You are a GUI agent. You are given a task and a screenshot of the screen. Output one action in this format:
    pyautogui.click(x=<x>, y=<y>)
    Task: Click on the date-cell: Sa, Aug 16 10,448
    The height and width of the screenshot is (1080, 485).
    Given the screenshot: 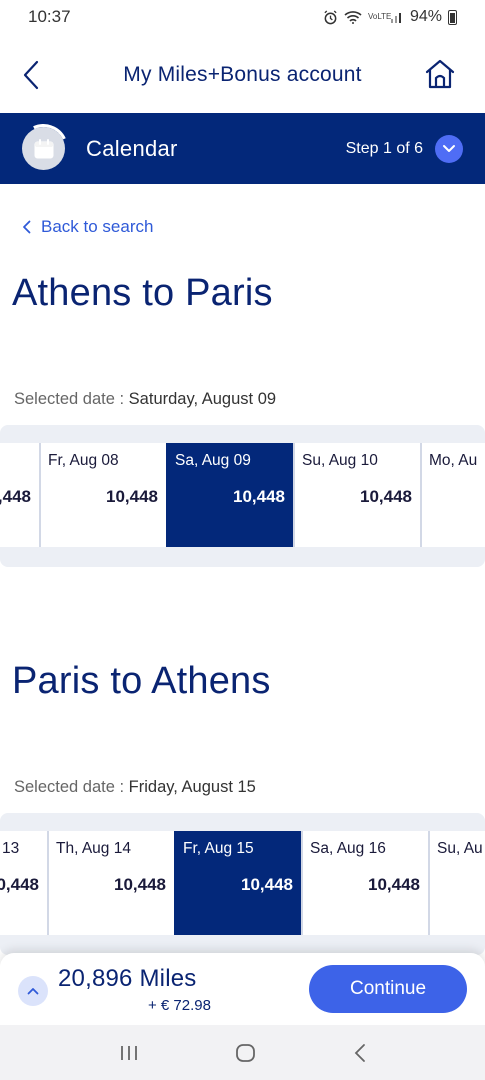 What is the action you would take?
    pyautogui.click(x=365, y=883)
    